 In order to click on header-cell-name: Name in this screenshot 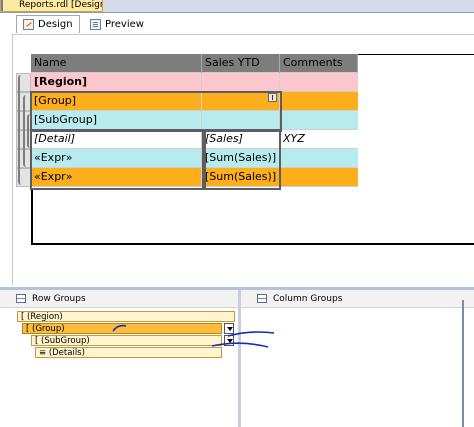, I will do `click(116, 63)`.